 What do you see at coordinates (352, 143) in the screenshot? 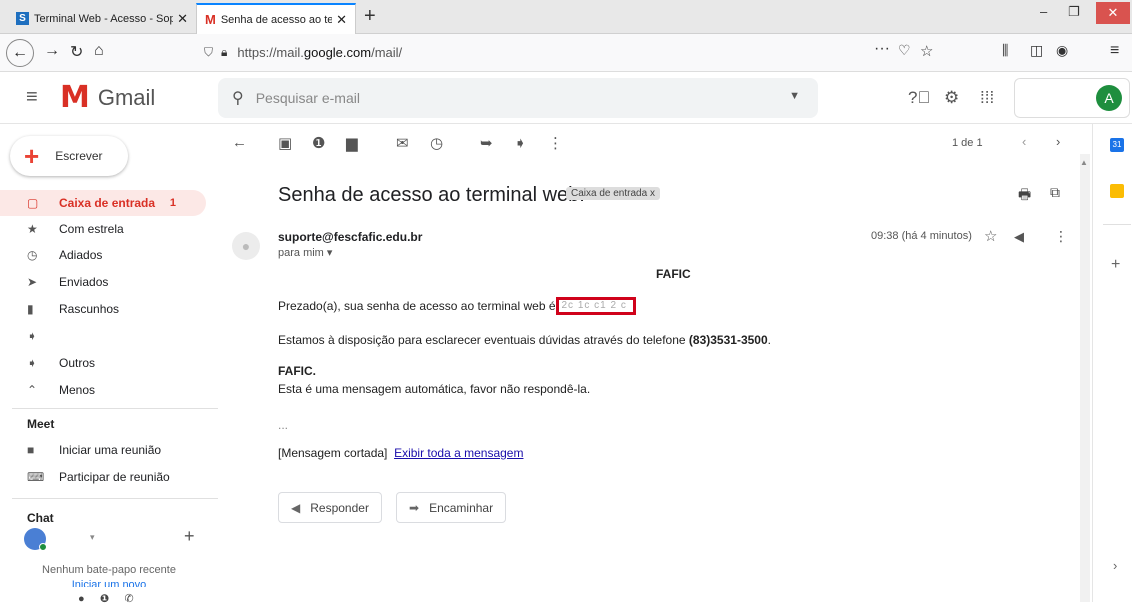
I see `delete-icon: ▆` at bounding box center [352, 143].